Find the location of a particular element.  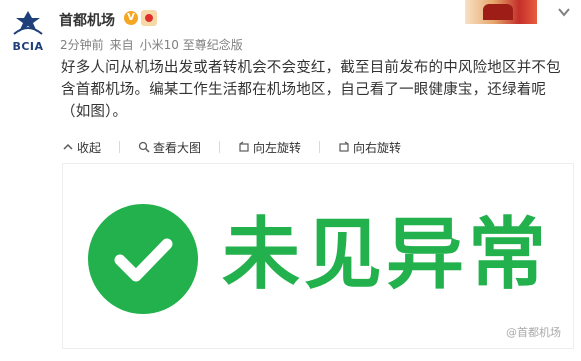

post-source-prefix: 来自 is located at coordinates (121, 45).